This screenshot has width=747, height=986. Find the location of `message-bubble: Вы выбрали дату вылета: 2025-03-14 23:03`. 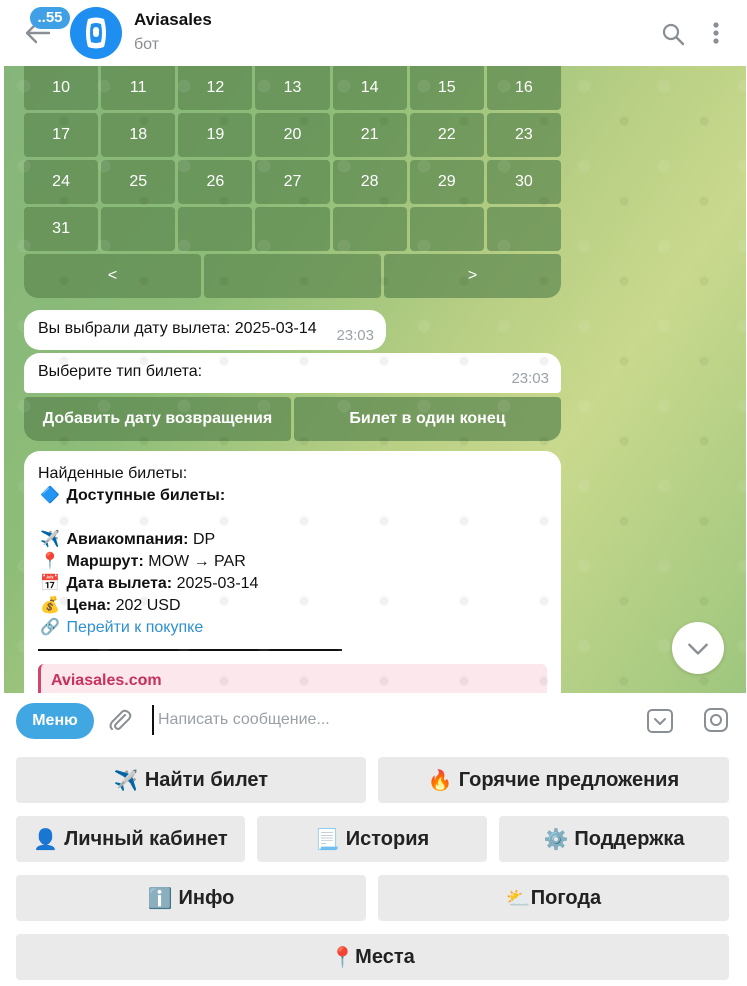

message-bubble: Вы выбрали дату вылета: 2025-03-14 23:03 is located at coordinates (205, 330).